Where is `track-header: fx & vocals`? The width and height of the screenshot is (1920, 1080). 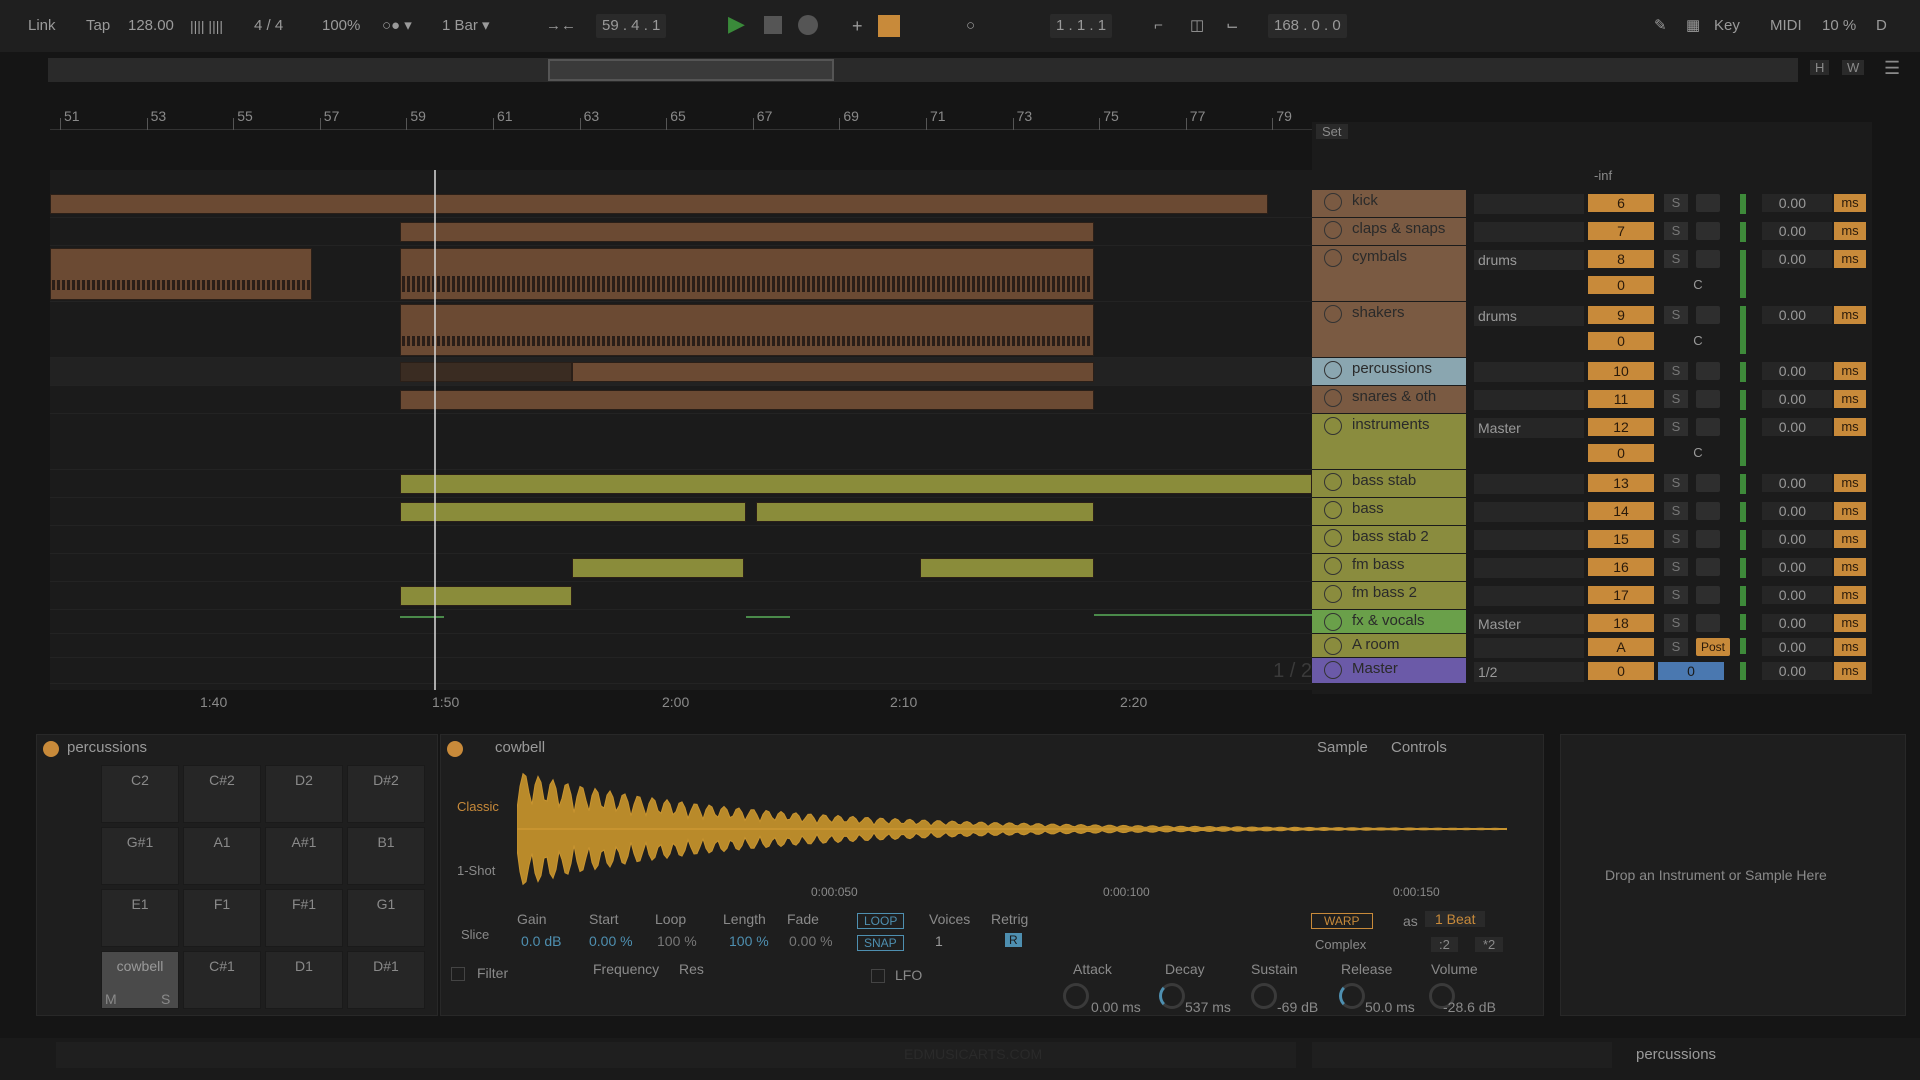
track-header: fx & vocals is located at coordinates (1389, 622).